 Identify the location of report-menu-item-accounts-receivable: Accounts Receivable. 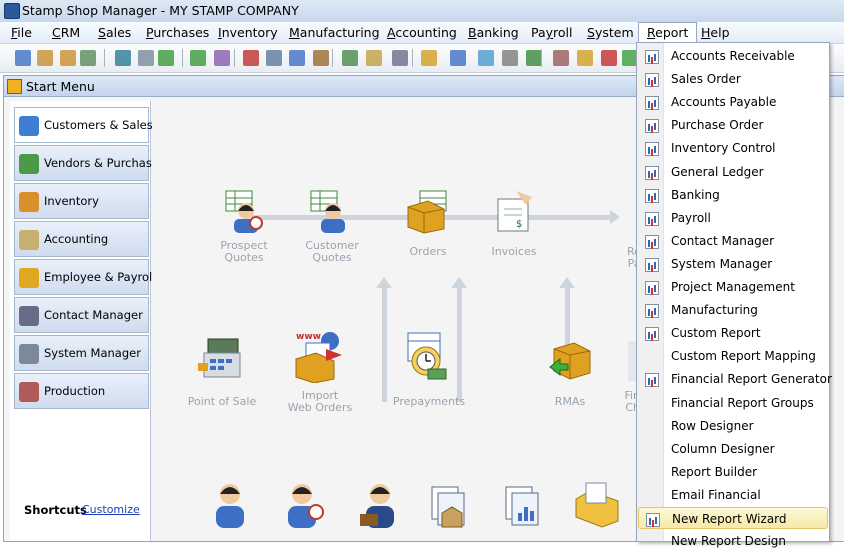
(733, 56).